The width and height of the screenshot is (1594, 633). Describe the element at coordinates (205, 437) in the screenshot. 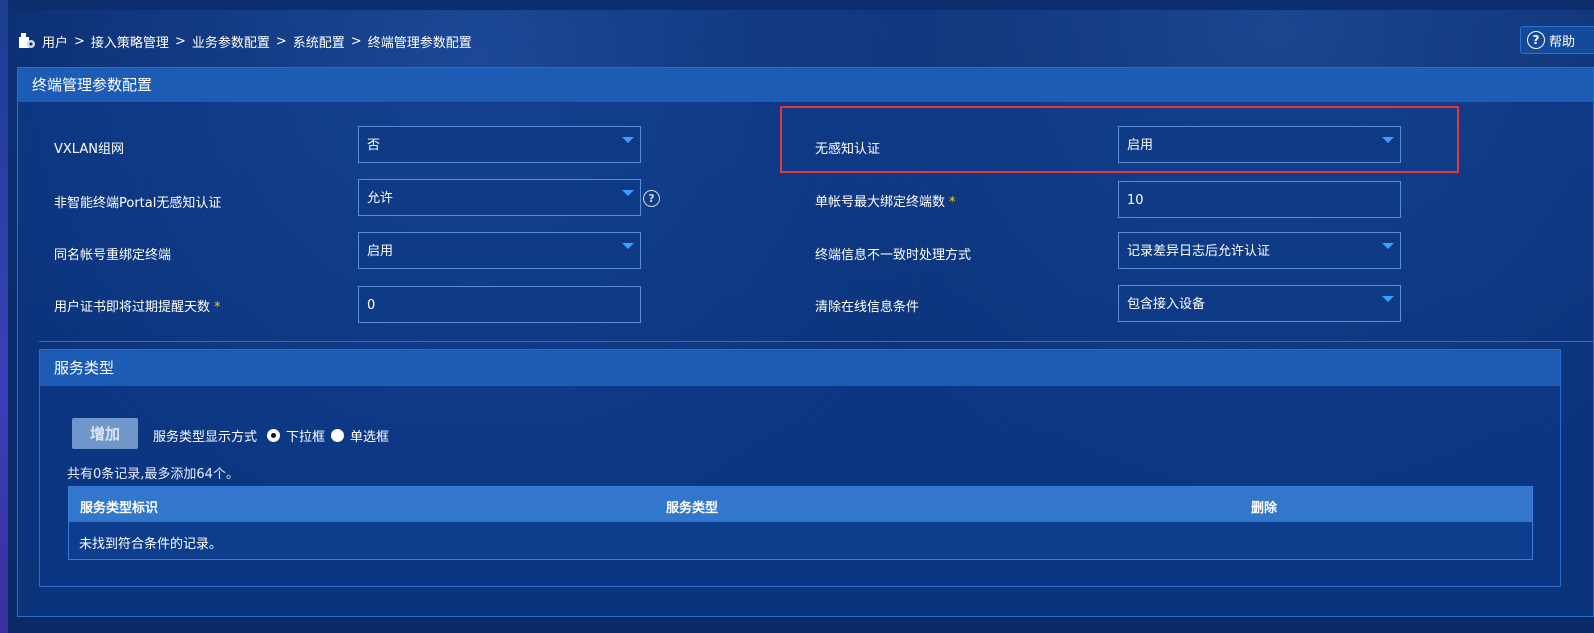

I see `display-mode-label: 服务类型显示方式` at that location.